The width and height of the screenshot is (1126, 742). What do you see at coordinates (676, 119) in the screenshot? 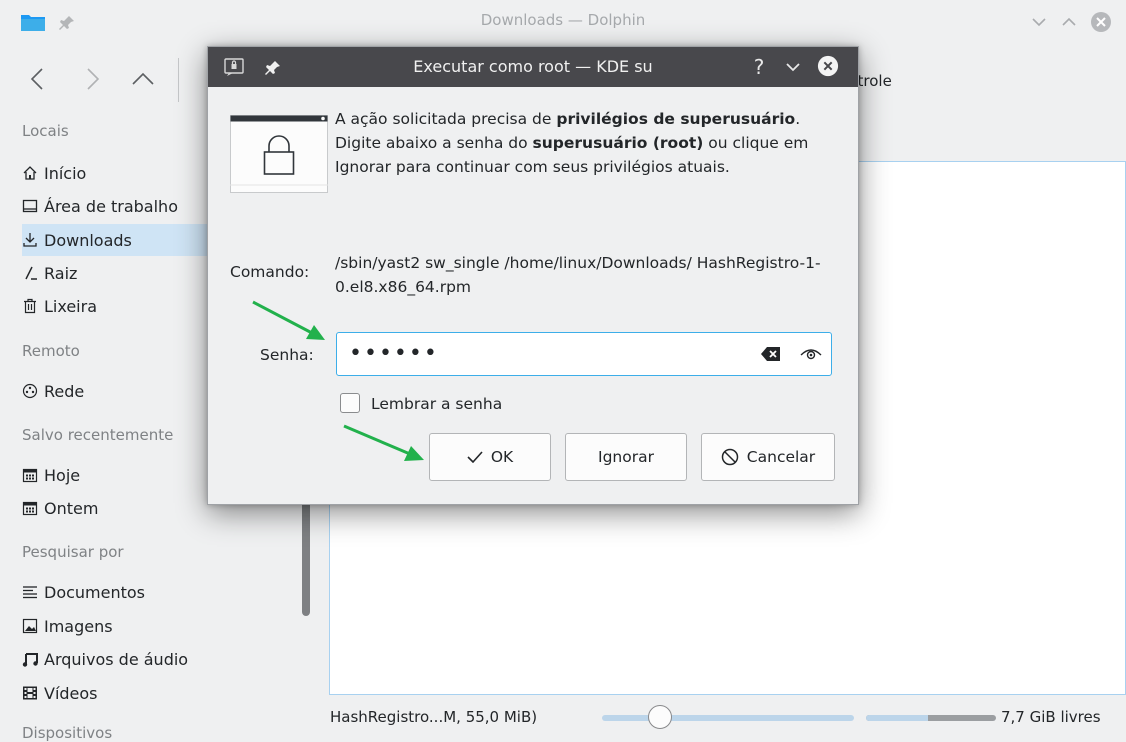
I see `message-run: privilégios de superusuário` at bounding box center [676, 119].